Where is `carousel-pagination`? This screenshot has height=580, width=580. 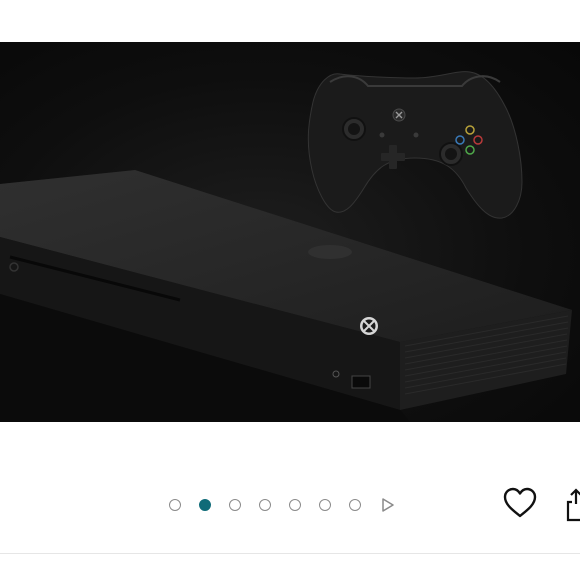 carousel-pagination is located at coordinates (282, 505).